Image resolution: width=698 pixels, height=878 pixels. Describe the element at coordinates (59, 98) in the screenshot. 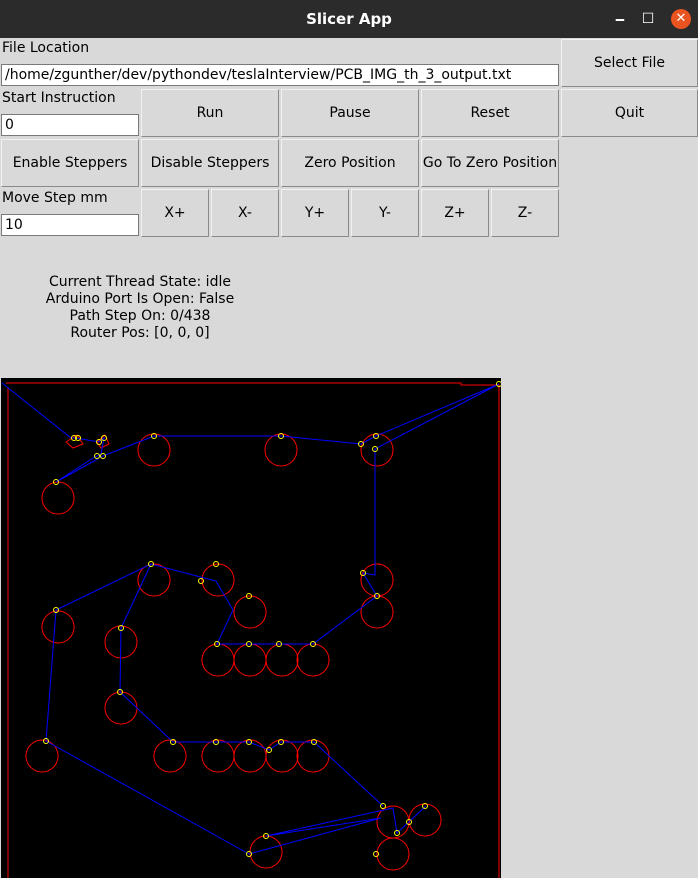

I see `start-instruction-label: Start Instruction` at that location.